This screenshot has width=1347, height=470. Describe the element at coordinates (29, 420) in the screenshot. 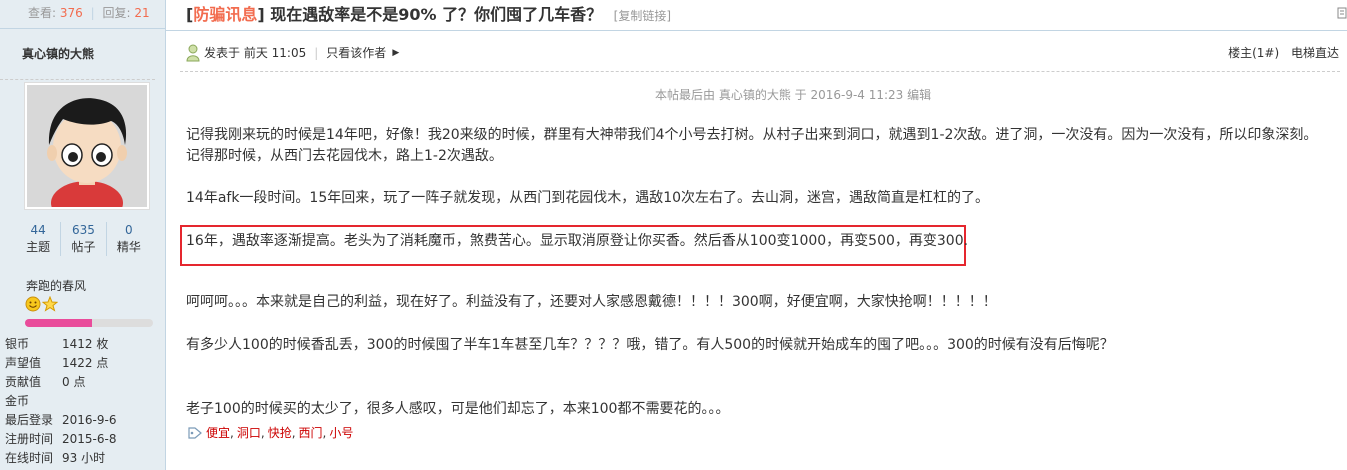

I see `info-key: 最后登录` at that location.